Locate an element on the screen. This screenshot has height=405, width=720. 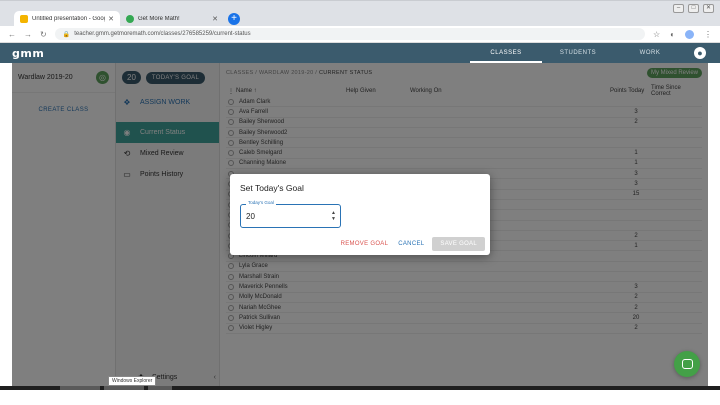
save-goal-button: SAVE GOAL is located at coordinates (458, 244).